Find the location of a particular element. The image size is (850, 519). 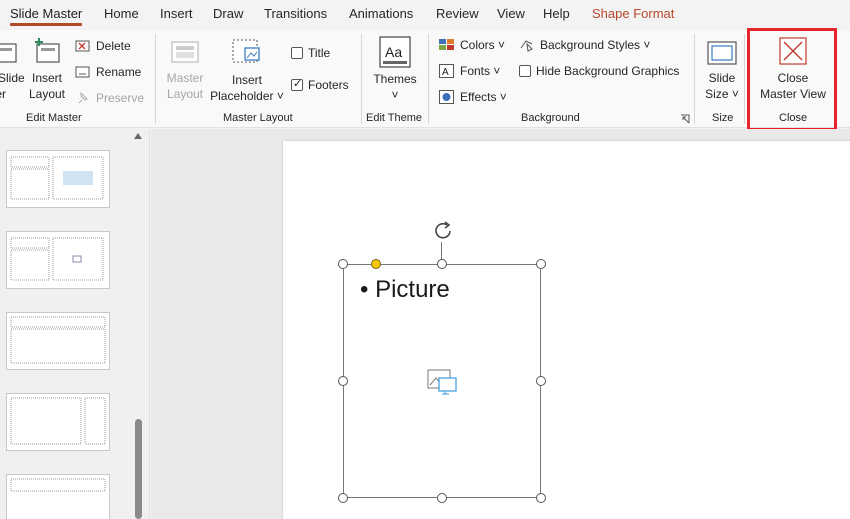

placeholder-text: • Picture is located at coordinates (405, 290).